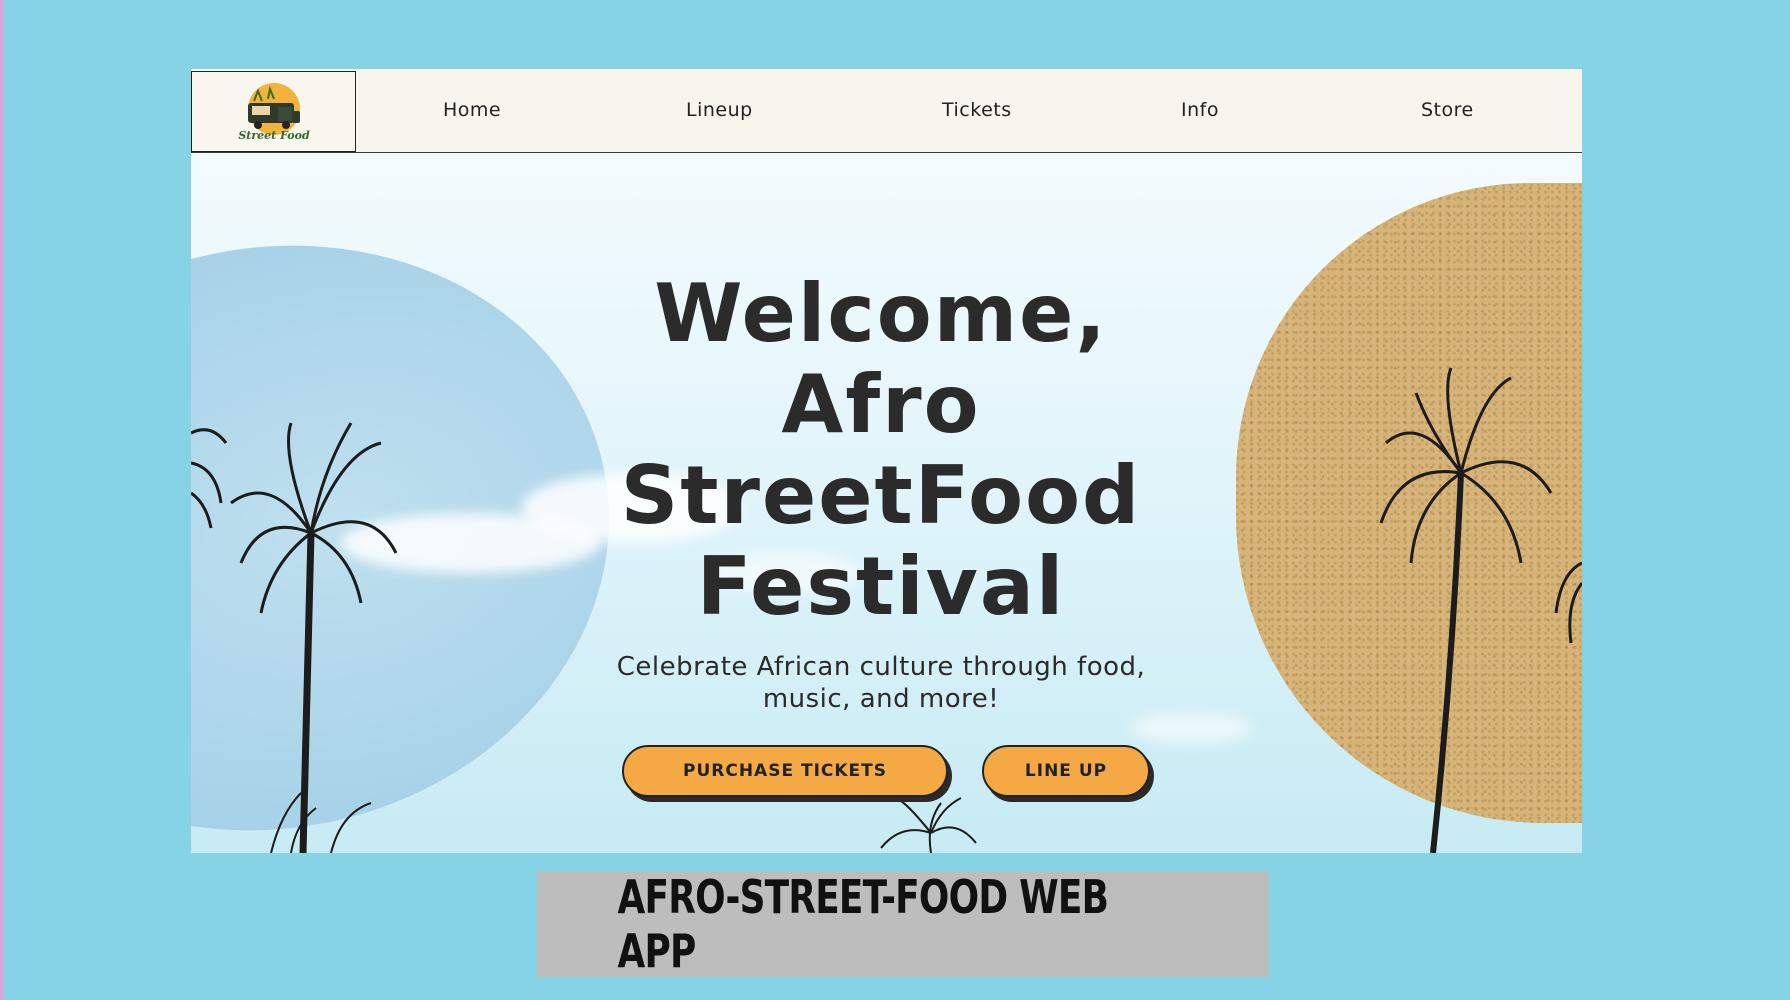 Image resolution: width=1790 pixels, height=1000 pixels. I want to click on palm-tree-right-icon, so click(1466, 610).